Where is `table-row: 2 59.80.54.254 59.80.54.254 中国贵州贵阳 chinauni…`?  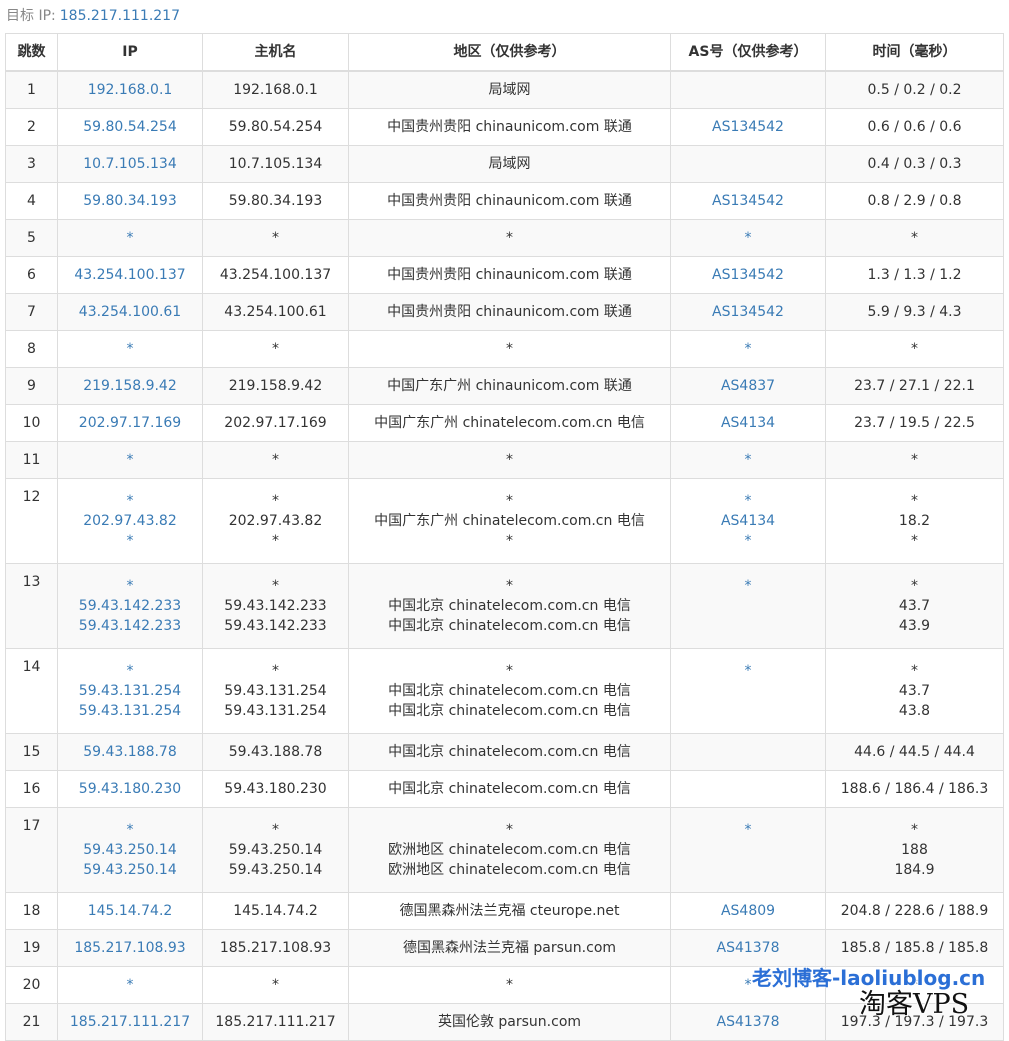
table-row: 2 59.80.54.254 59.80.54.254 中国贵州贵阳 chinauni… is located at coordinates (504, 127).